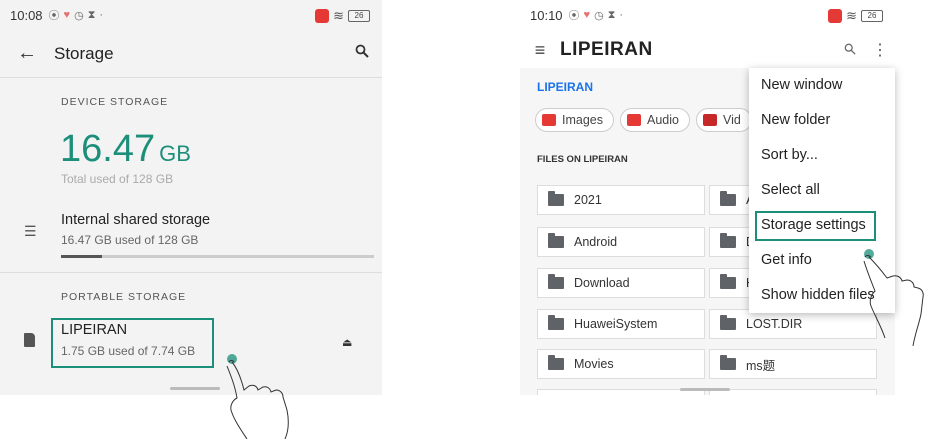 The width and height of the screenshot is (925, 439). I want to click on chip-audio: Audio, so click(655, 120).